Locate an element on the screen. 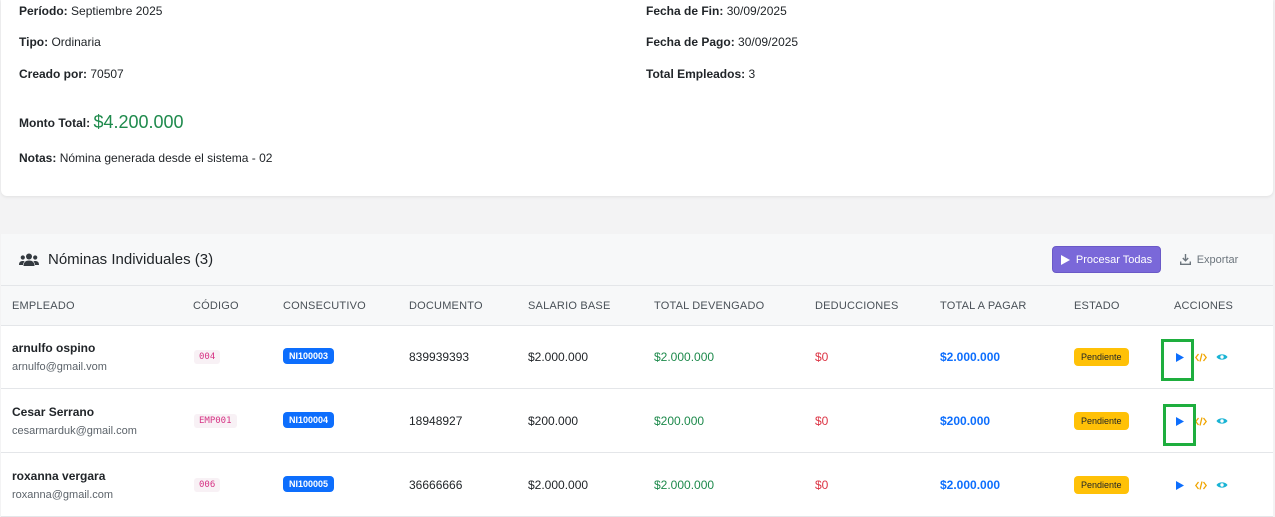 This screenshot has height=517, width=1275. column-header-estado: ESTADO is located at coordinates (1097, 306).